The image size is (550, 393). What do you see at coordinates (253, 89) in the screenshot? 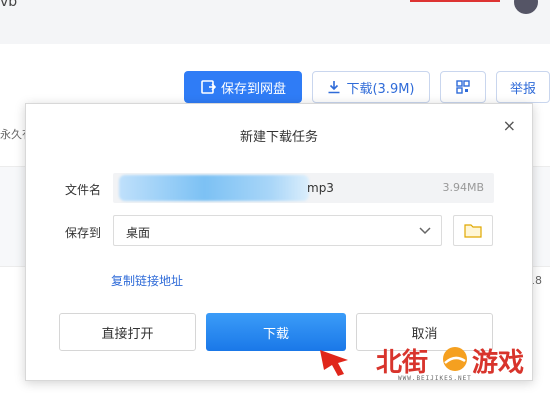
I see `save-to-disk-label: 保存到网盘` at bounding box center [253, 89].